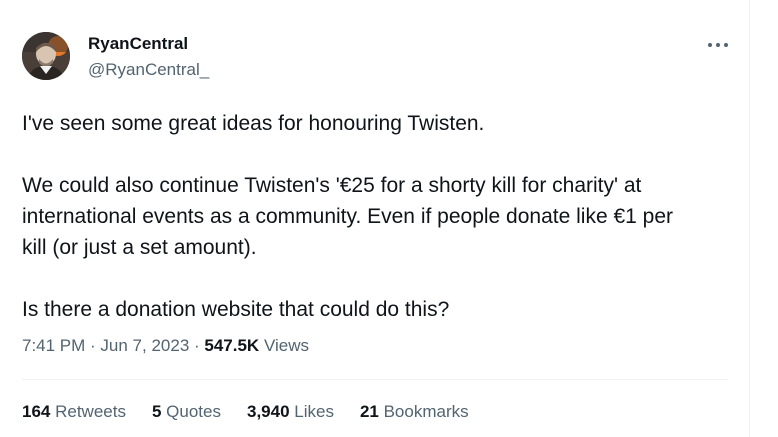  I want to click on tweet-time: 7:41 PM, so click(53, 345).